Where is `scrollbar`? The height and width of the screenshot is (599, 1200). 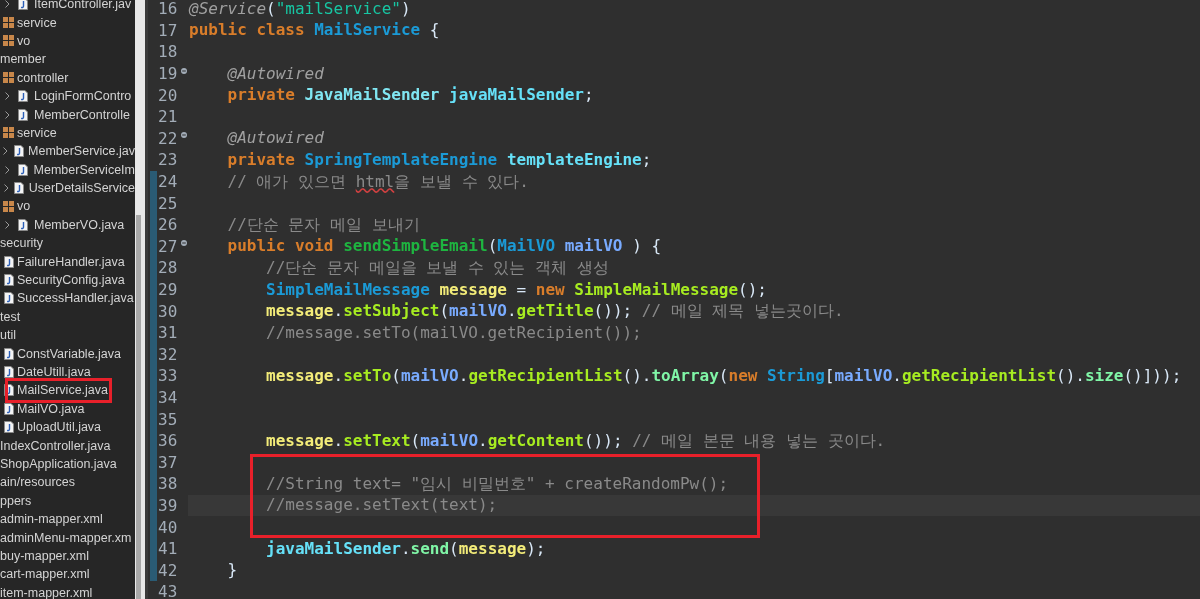
scrollbar is located at coordinates (140, 299).